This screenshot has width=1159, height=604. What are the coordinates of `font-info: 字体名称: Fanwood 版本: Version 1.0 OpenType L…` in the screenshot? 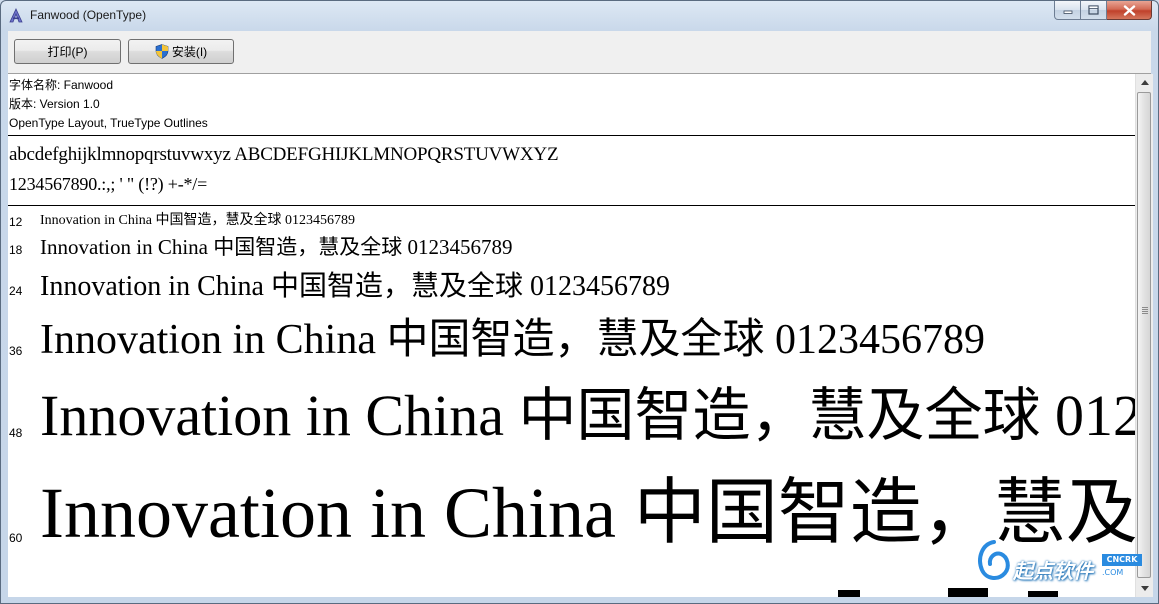 It's located at (108, 104).